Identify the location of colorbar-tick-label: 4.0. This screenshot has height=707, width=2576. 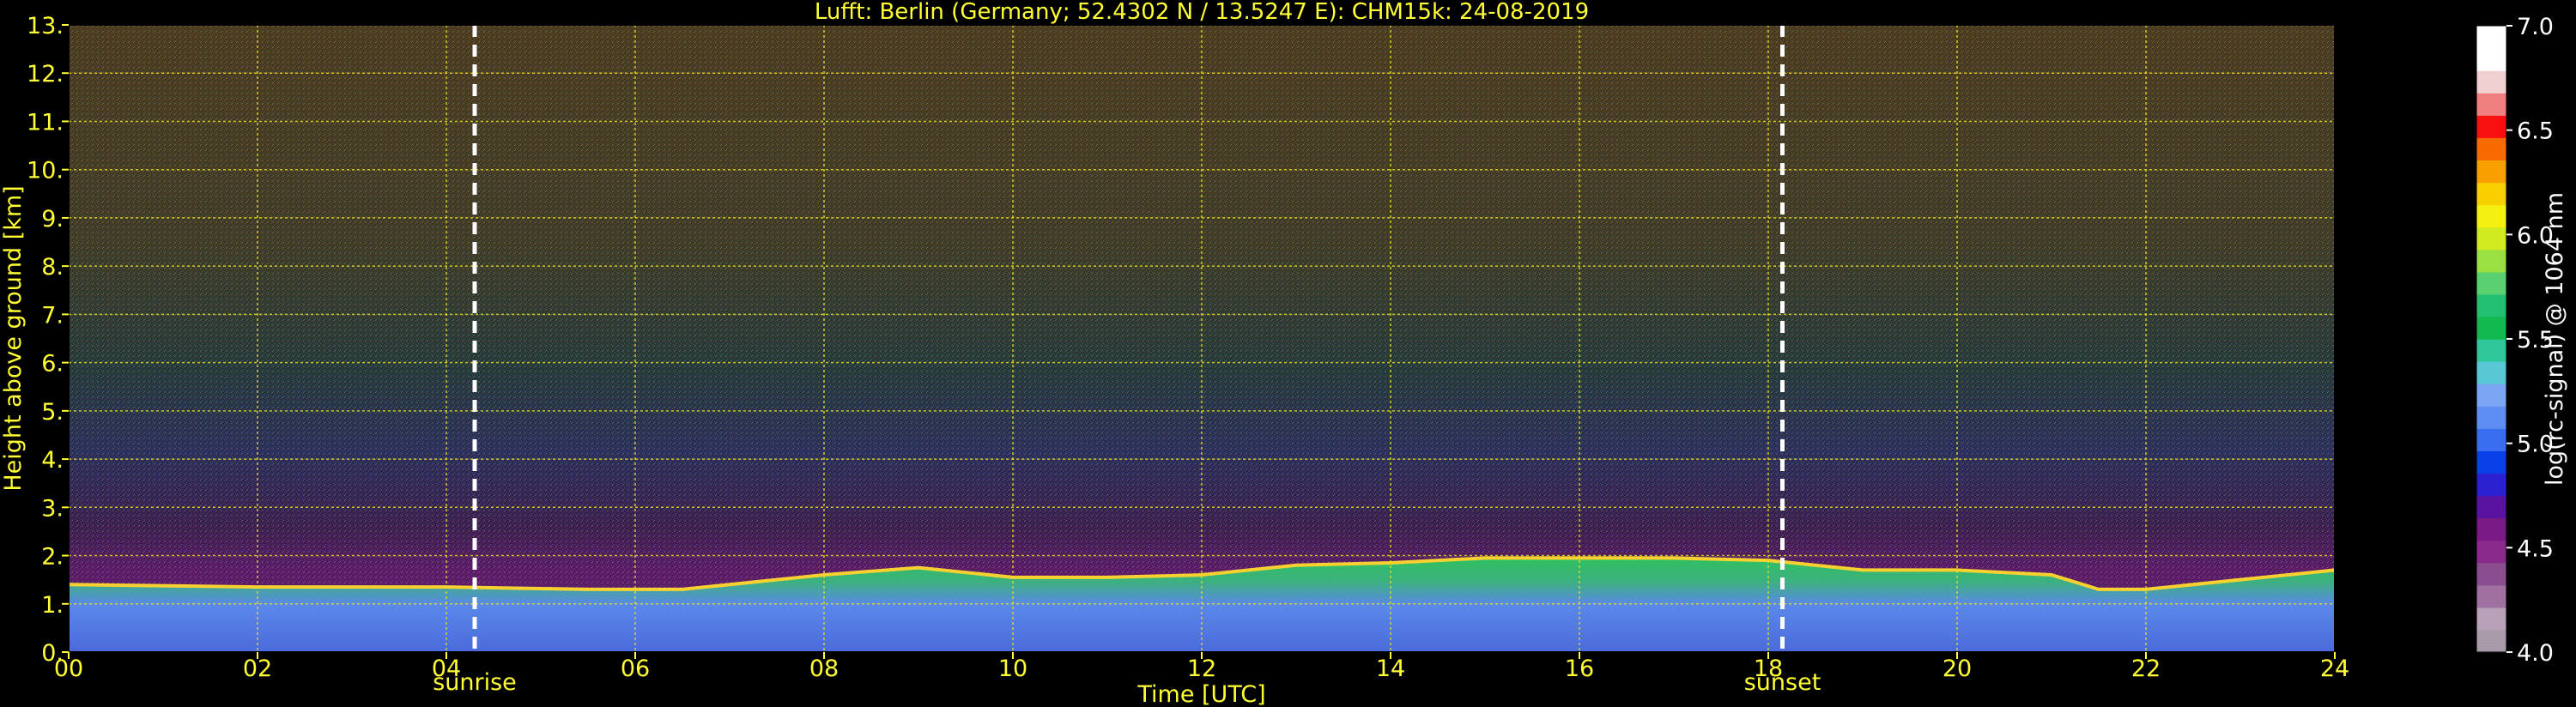
(2535, 653).